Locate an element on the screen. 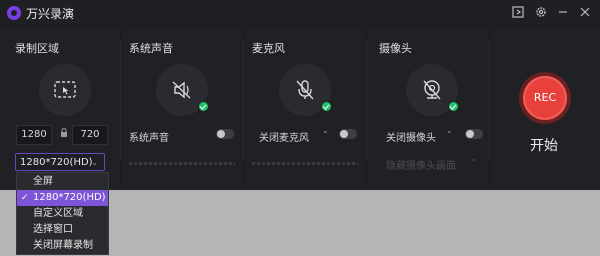 Image resolution: width=600 pixels, height=256 pixels. microphone-level-meter is located at coordinates (305, 163).